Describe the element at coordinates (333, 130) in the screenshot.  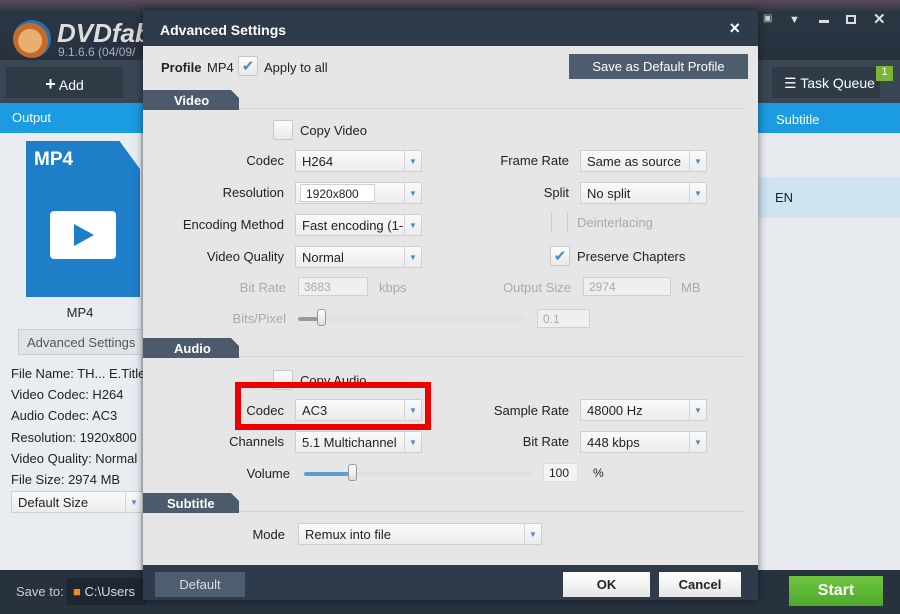
I see `copy-video-label: Copy Video` at that location.